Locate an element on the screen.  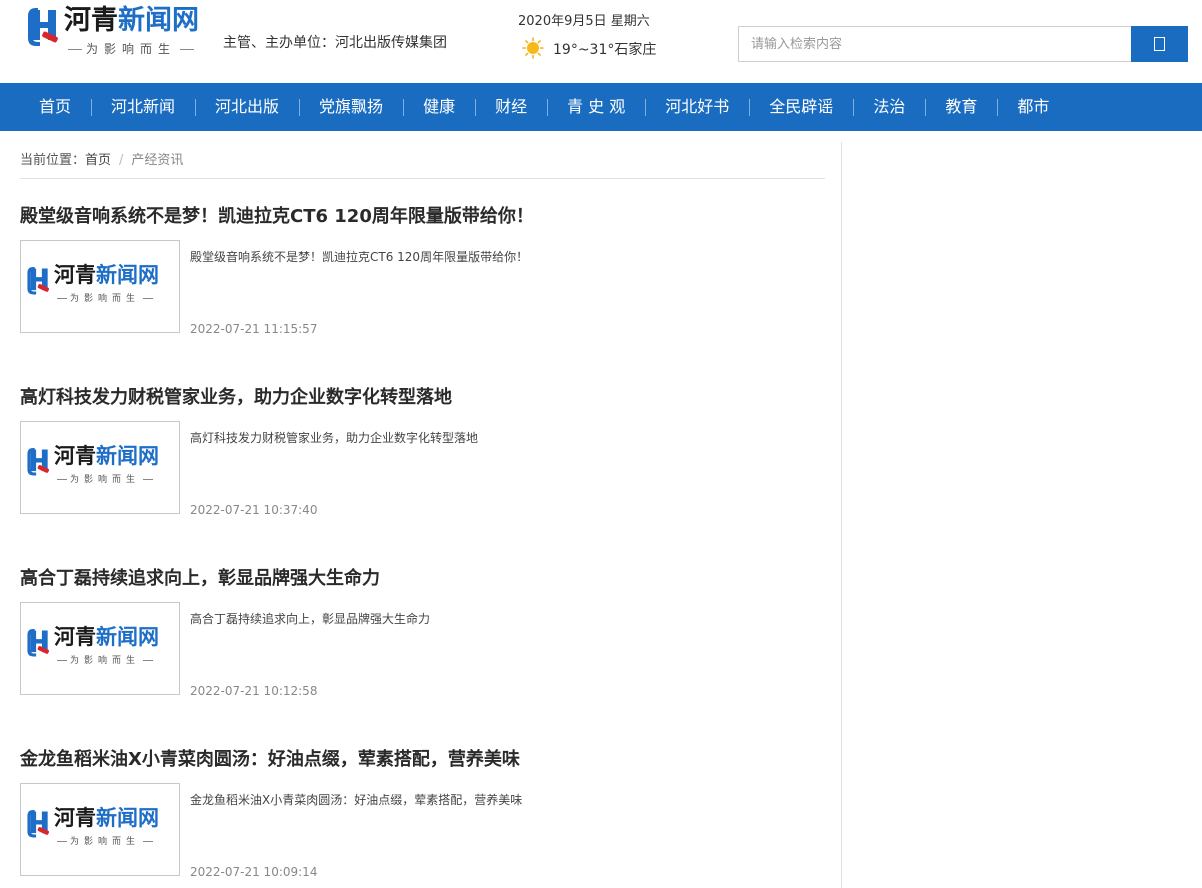
breadcrumb-home-link: 首页 is located at coordinates (98, 160).